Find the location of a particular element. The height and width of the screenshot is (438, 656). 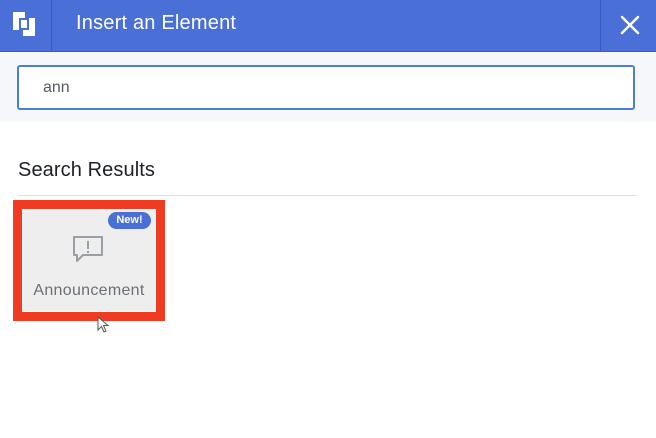

dialog-header: Insert an Element is located at coordinates (328, 26).